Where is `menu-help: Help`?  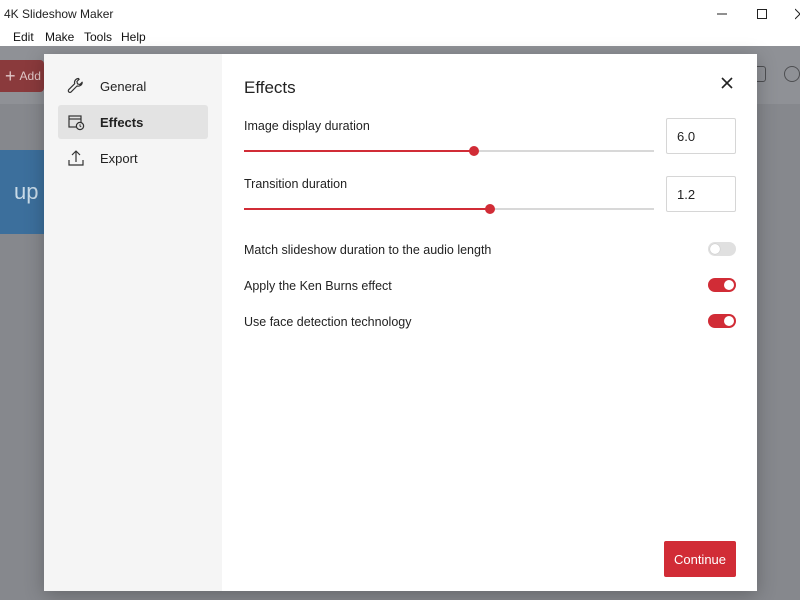 menu-help: Help is located at coordinates (133, 37).